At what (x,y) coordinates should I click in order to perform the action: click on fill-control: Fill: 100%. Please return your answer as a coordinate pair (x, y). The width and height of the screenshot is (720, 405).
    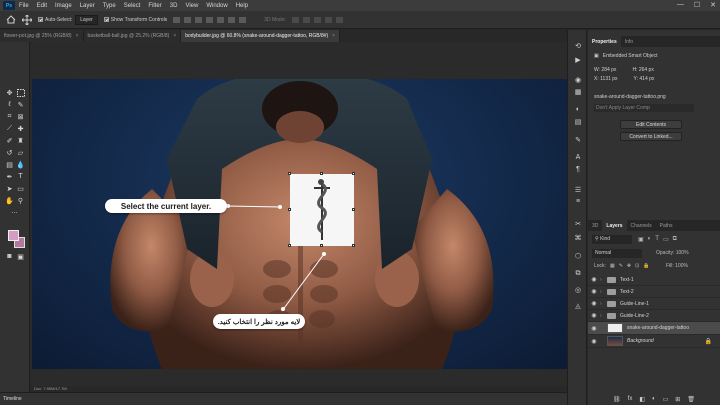
    Looking at the image, I should click on (677, 266).